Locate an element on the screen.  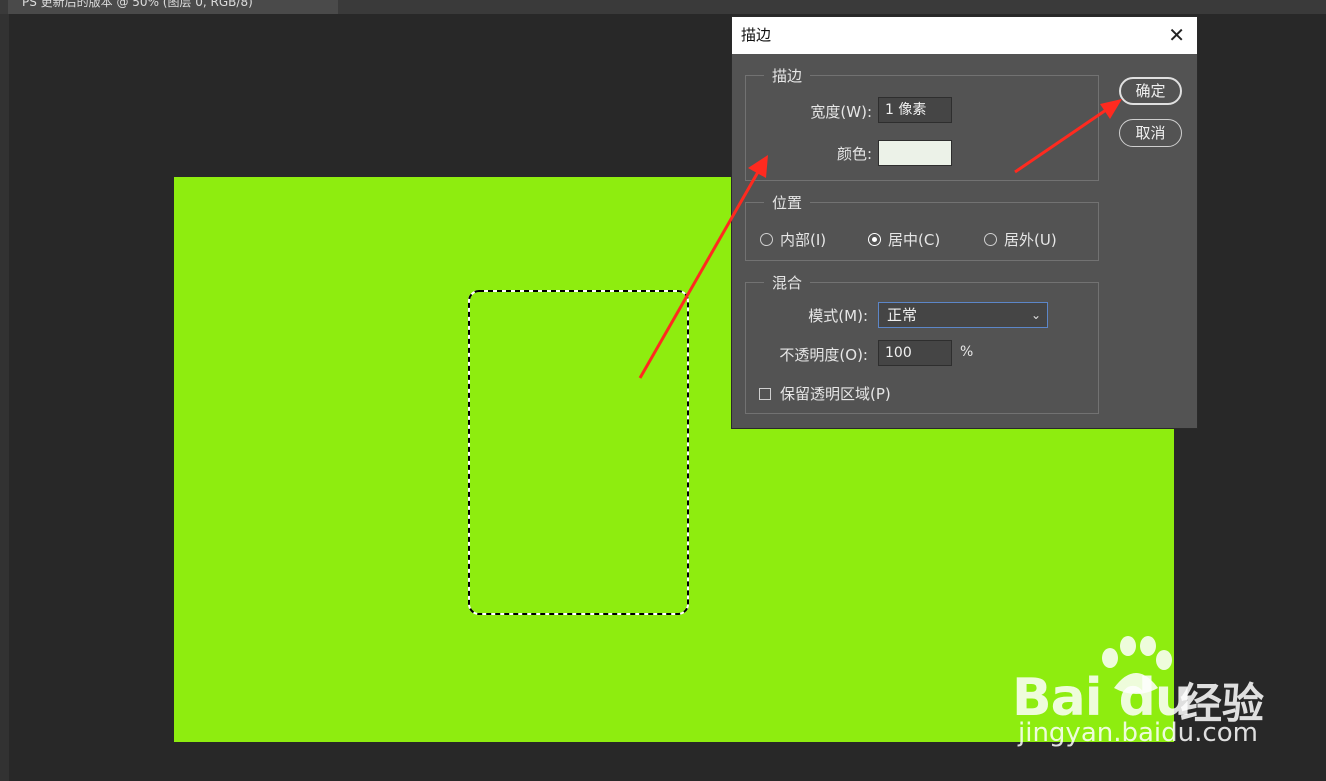
ok-button: 确定 is located at coordinates (1150, 91).